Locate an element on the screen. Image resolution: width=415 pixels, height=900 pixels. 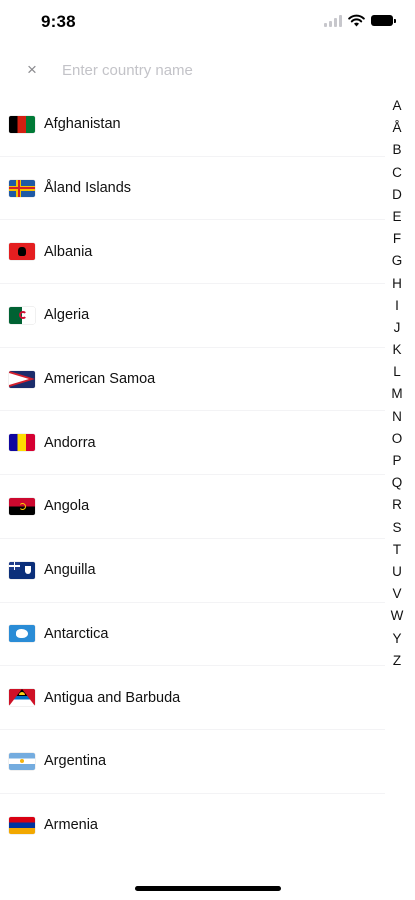
index-letter-a: A is located at coordinates (397, 106).